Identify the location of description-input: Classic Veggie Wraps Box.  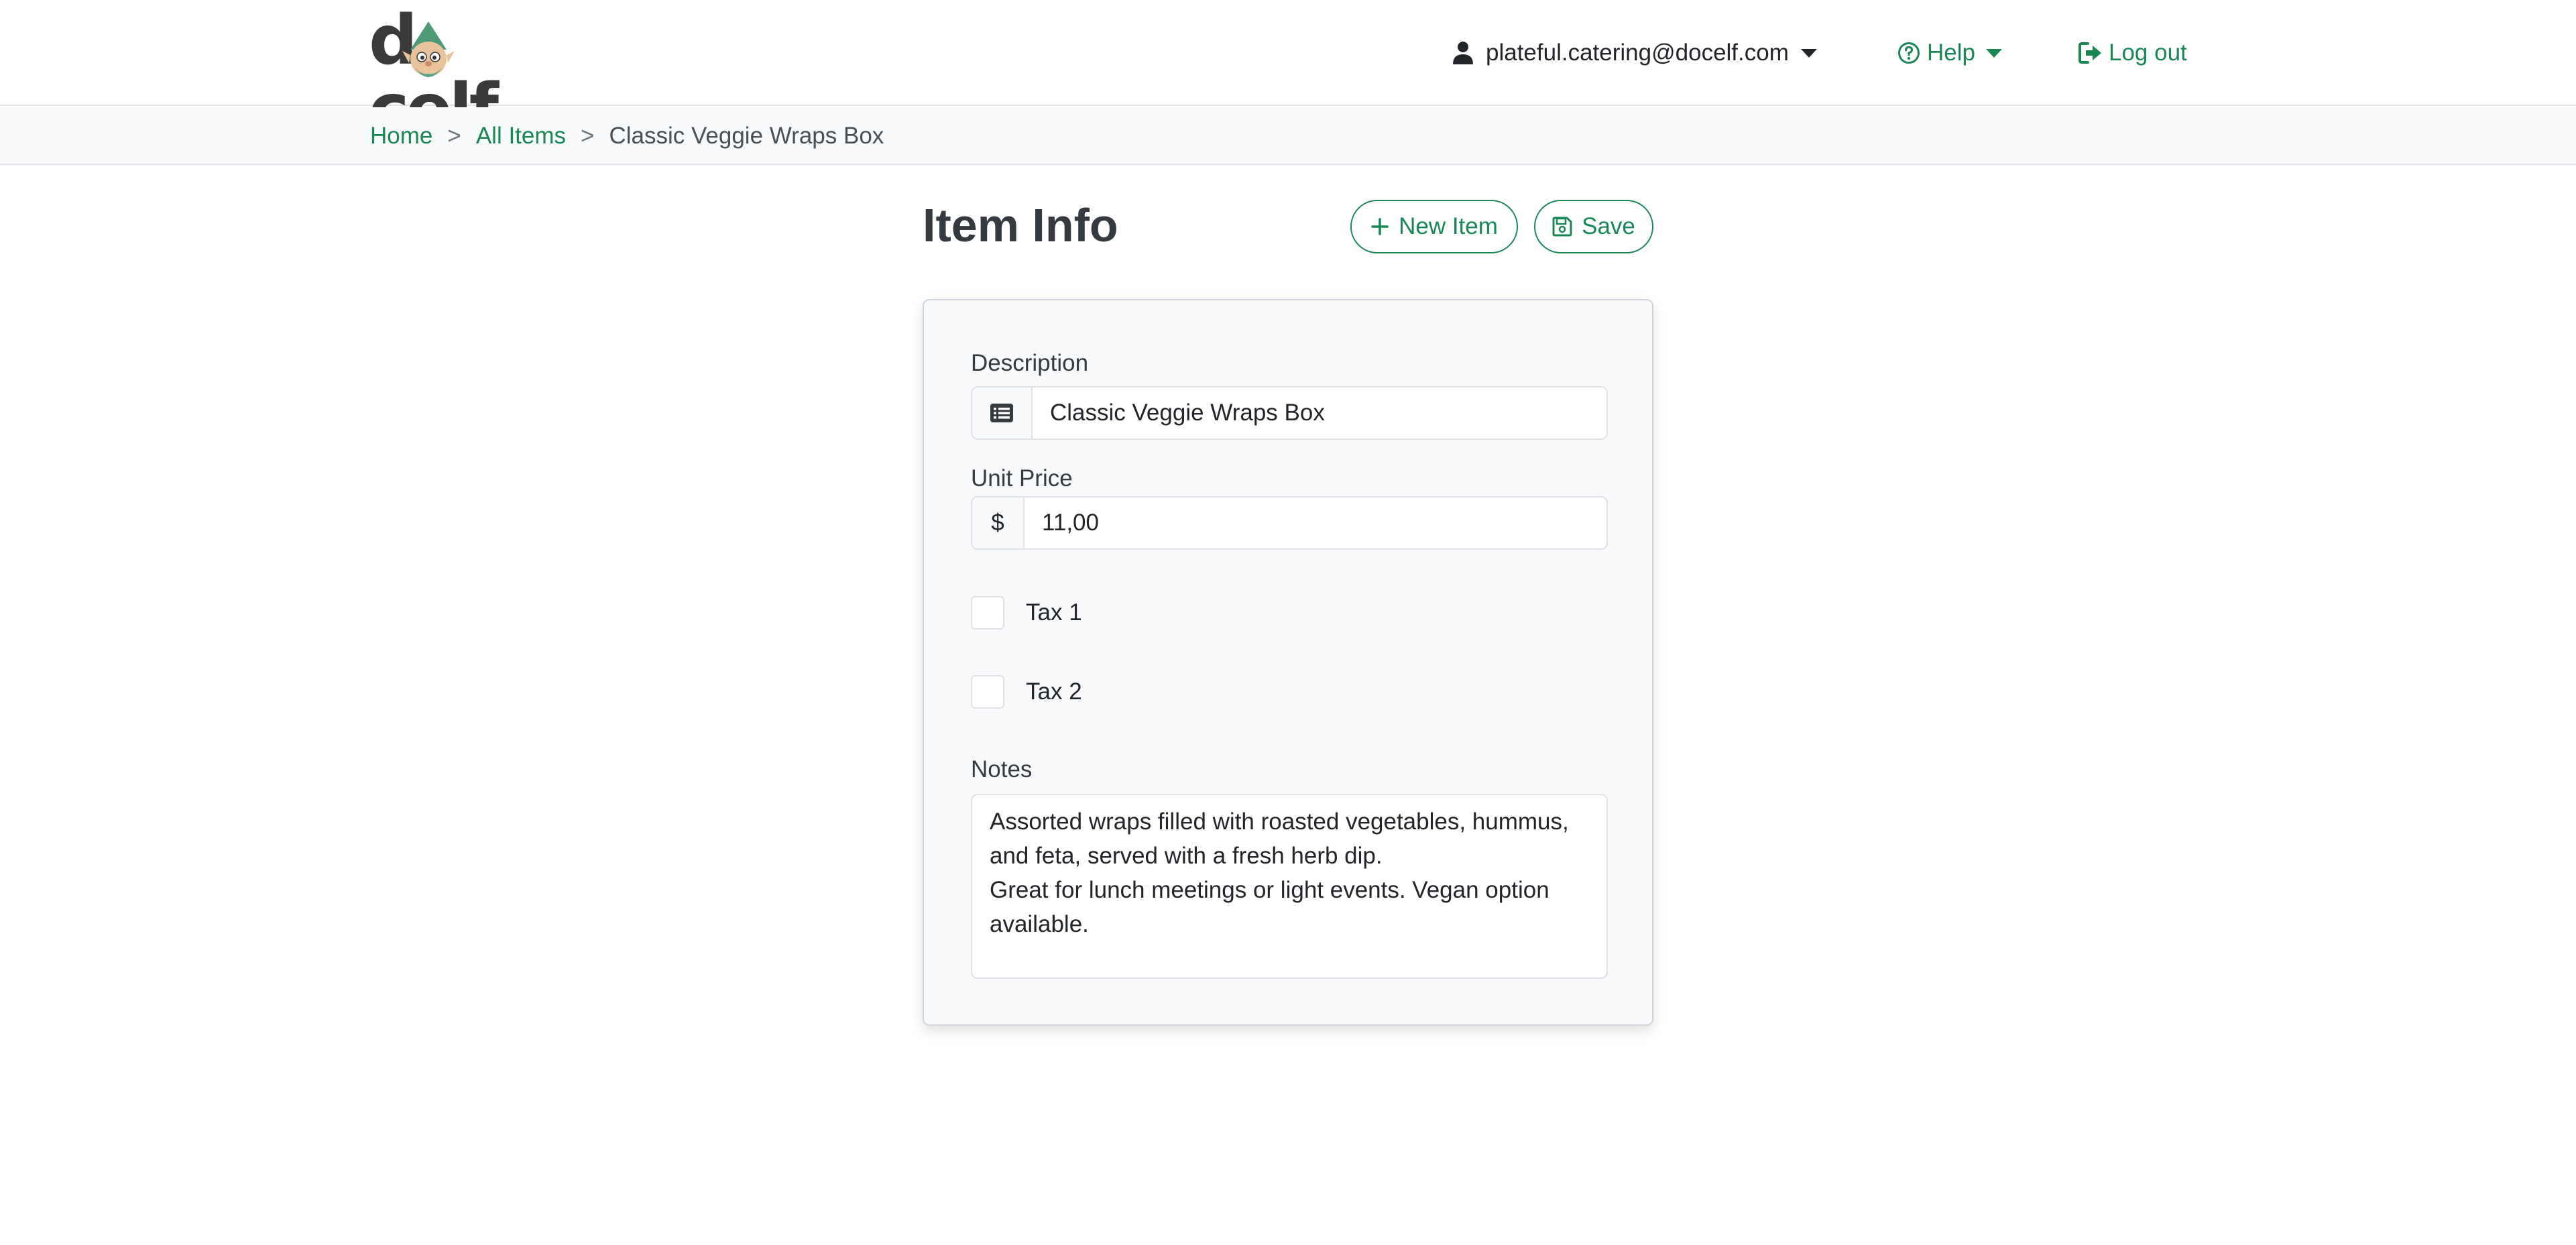
(1319, 413).